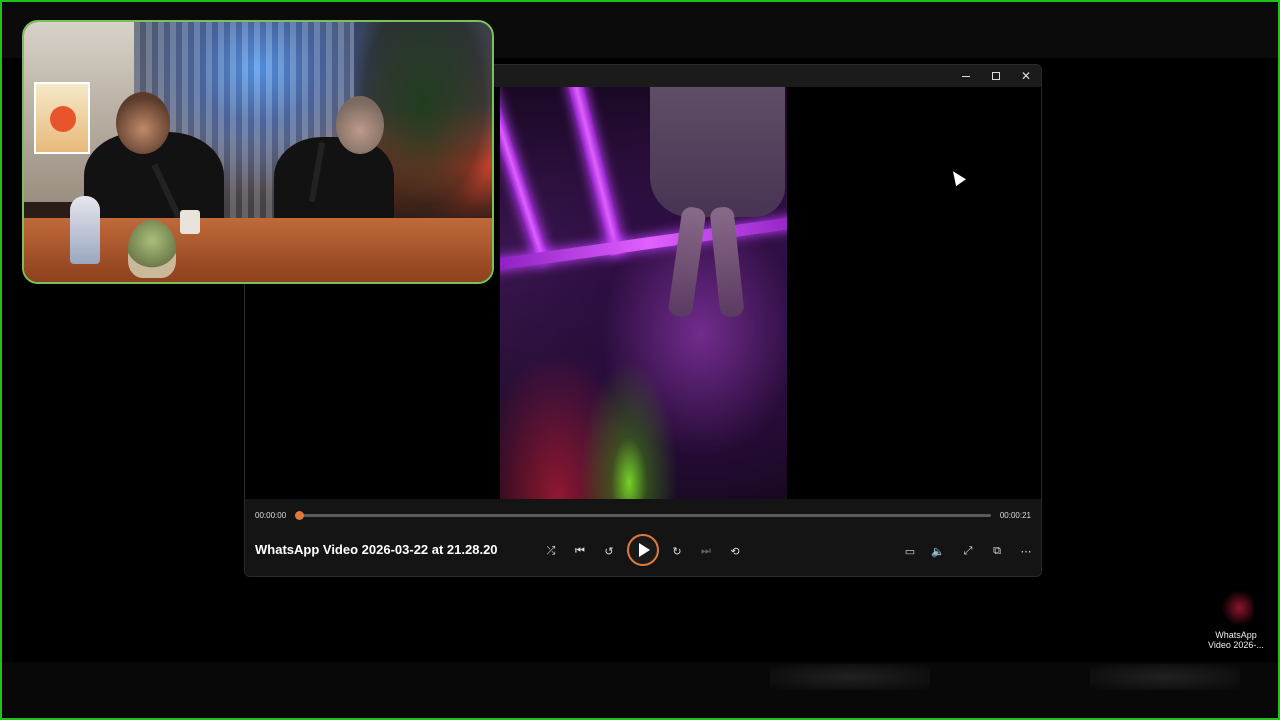  I want to click on fullscreen-button: ⤢, so click(968, 551).